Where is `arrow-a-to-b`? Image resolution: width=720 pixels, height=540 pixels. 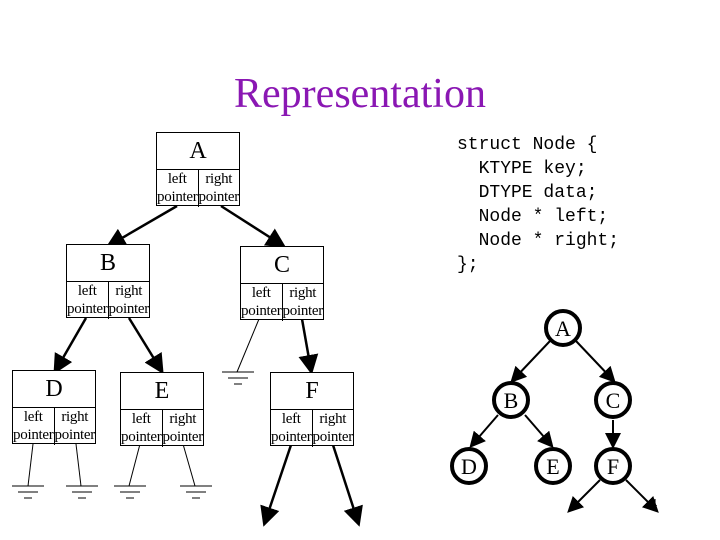
arrow-a-to-b is located at coordinates (141, 226).